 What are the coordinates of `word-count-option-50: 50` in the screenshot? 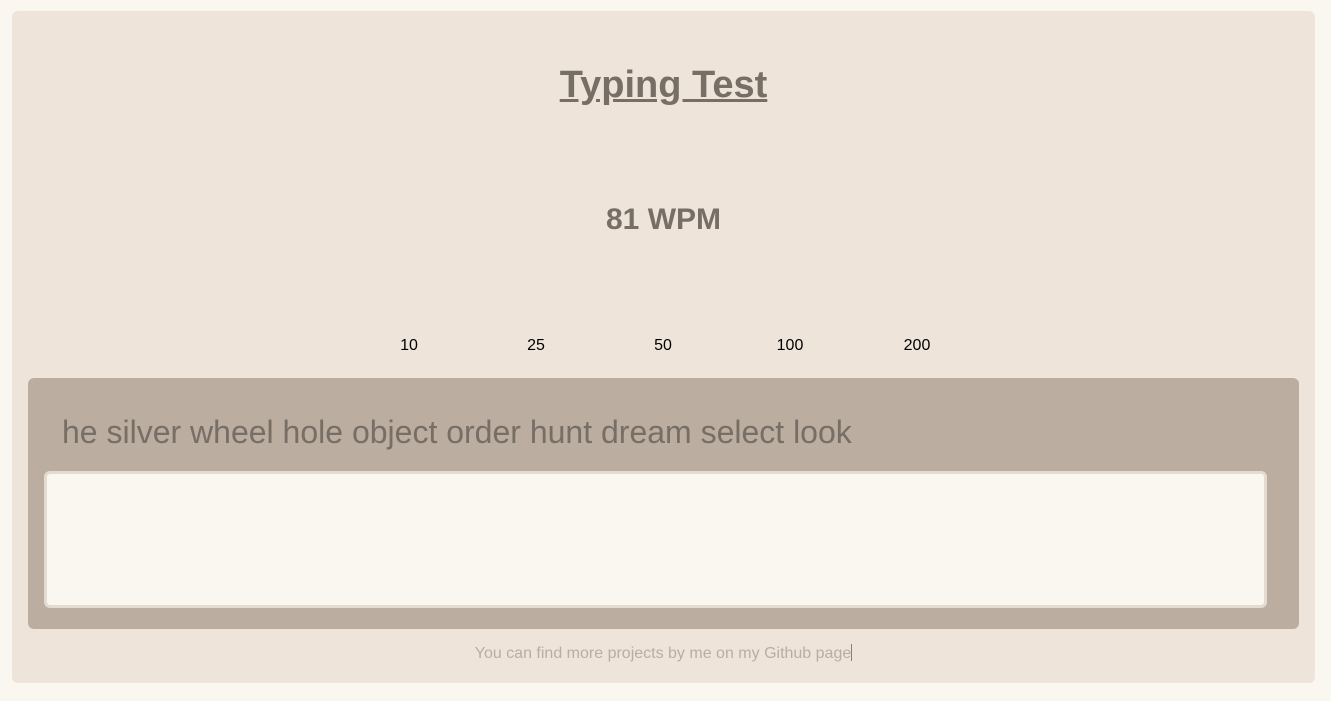 It's located at (663, 346).